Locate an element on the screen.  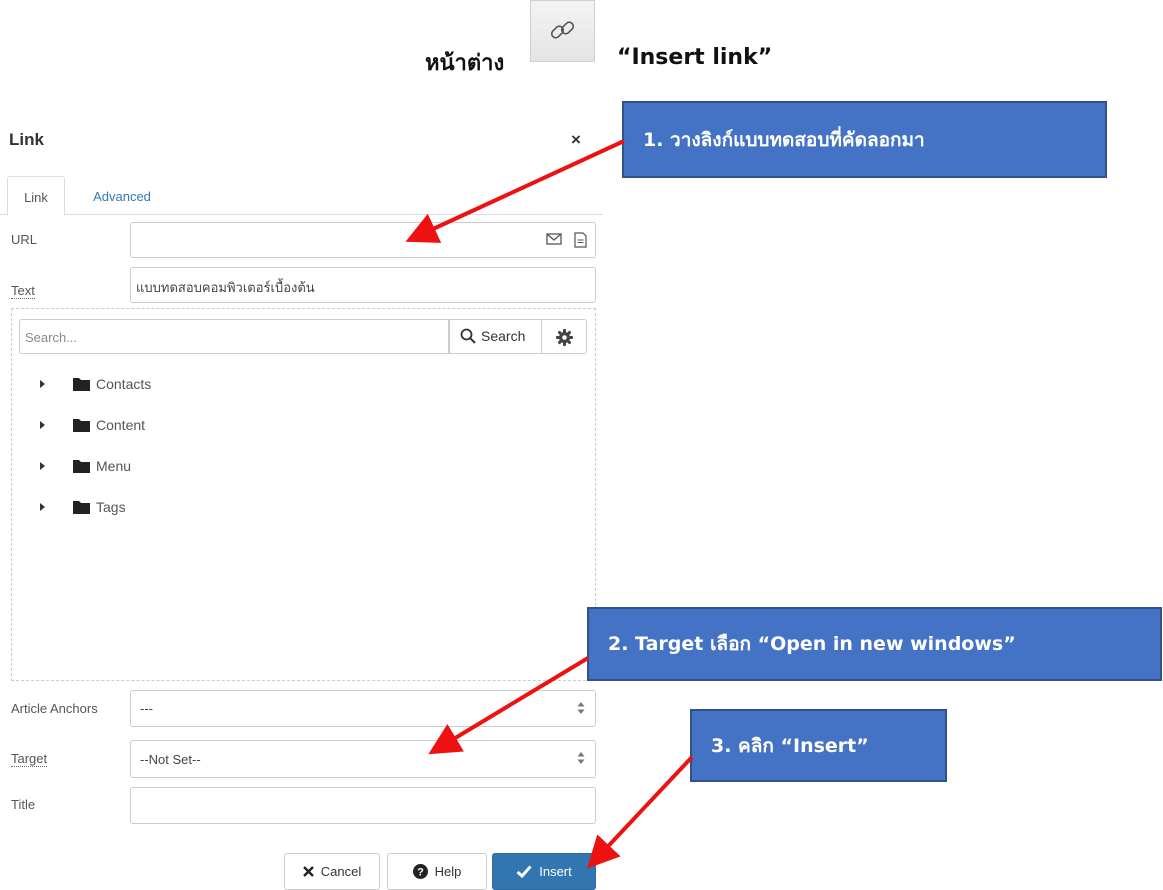
callout-step-2: 2. Target เลือก “Open in new windows” is located at coordinates (874, 644).